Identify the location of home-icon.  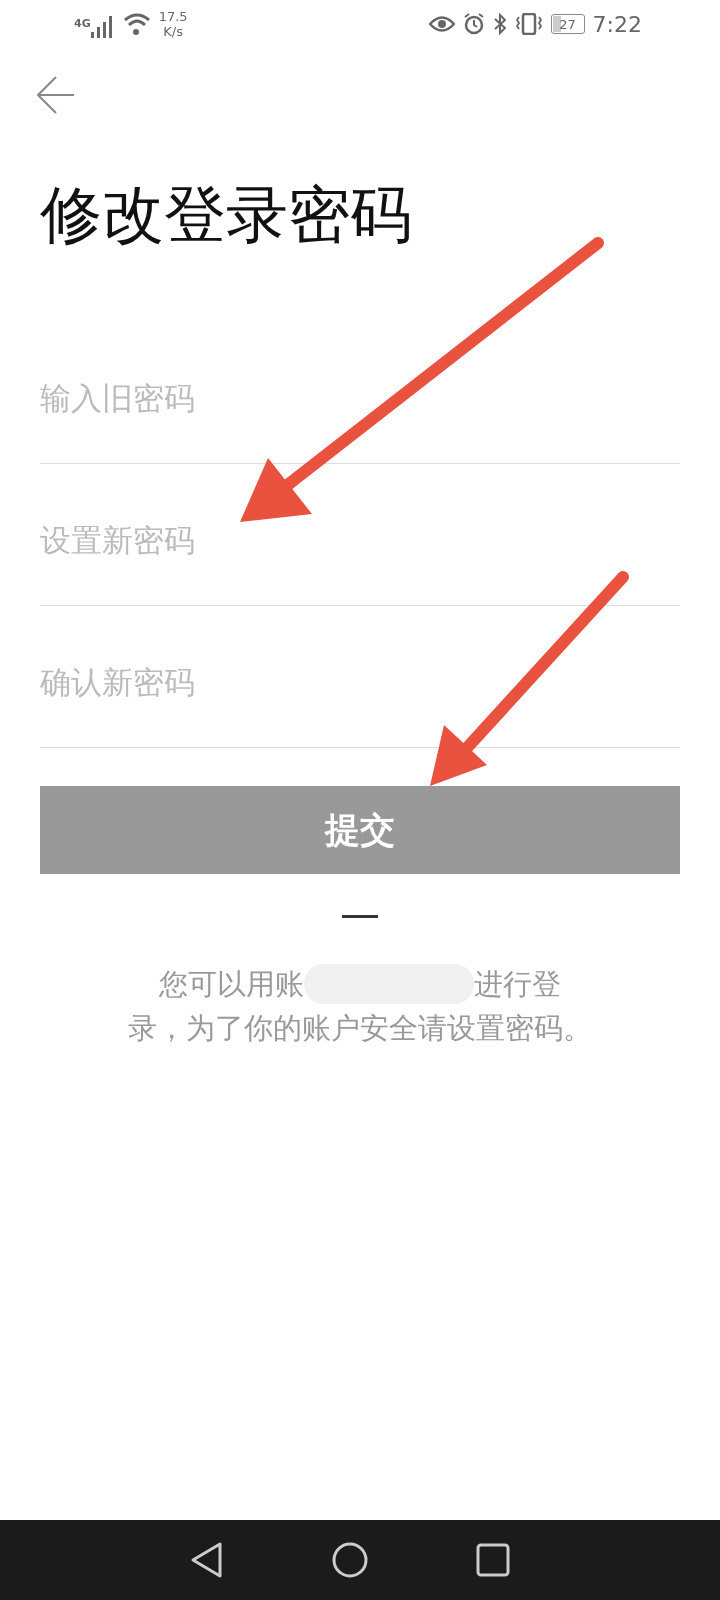
(350, 1560).